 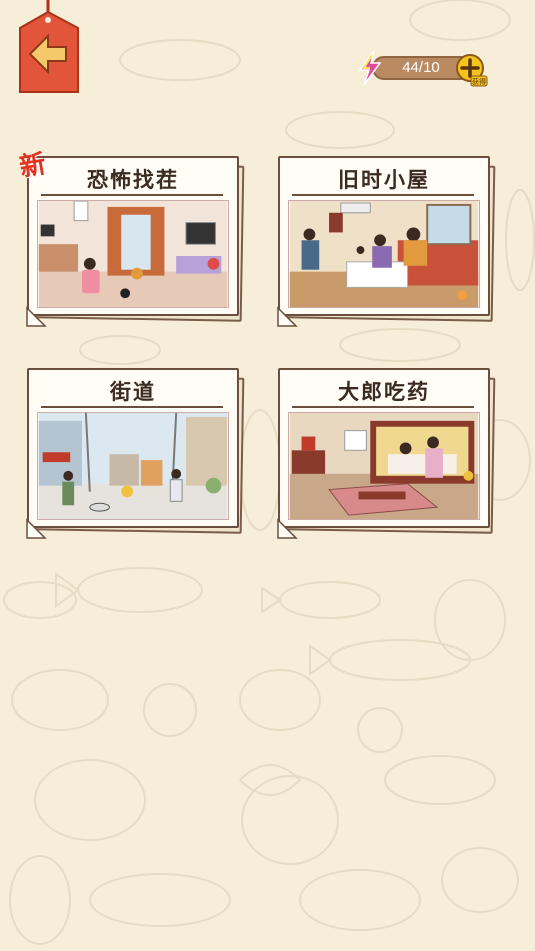 I want to click on energy-value: 44/10, so click(x=421, y=67).